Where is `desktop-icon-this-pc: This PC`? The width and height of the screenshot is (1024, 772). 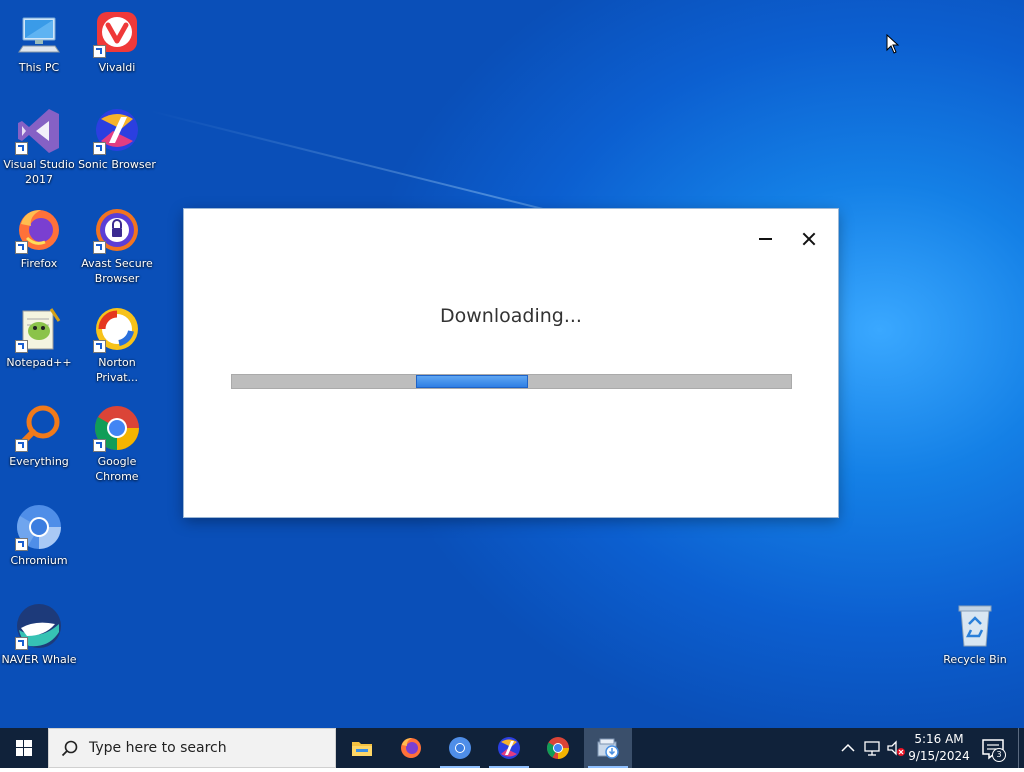
desktop-icon-this-pc: This PC is located at coordinates (39, 42).